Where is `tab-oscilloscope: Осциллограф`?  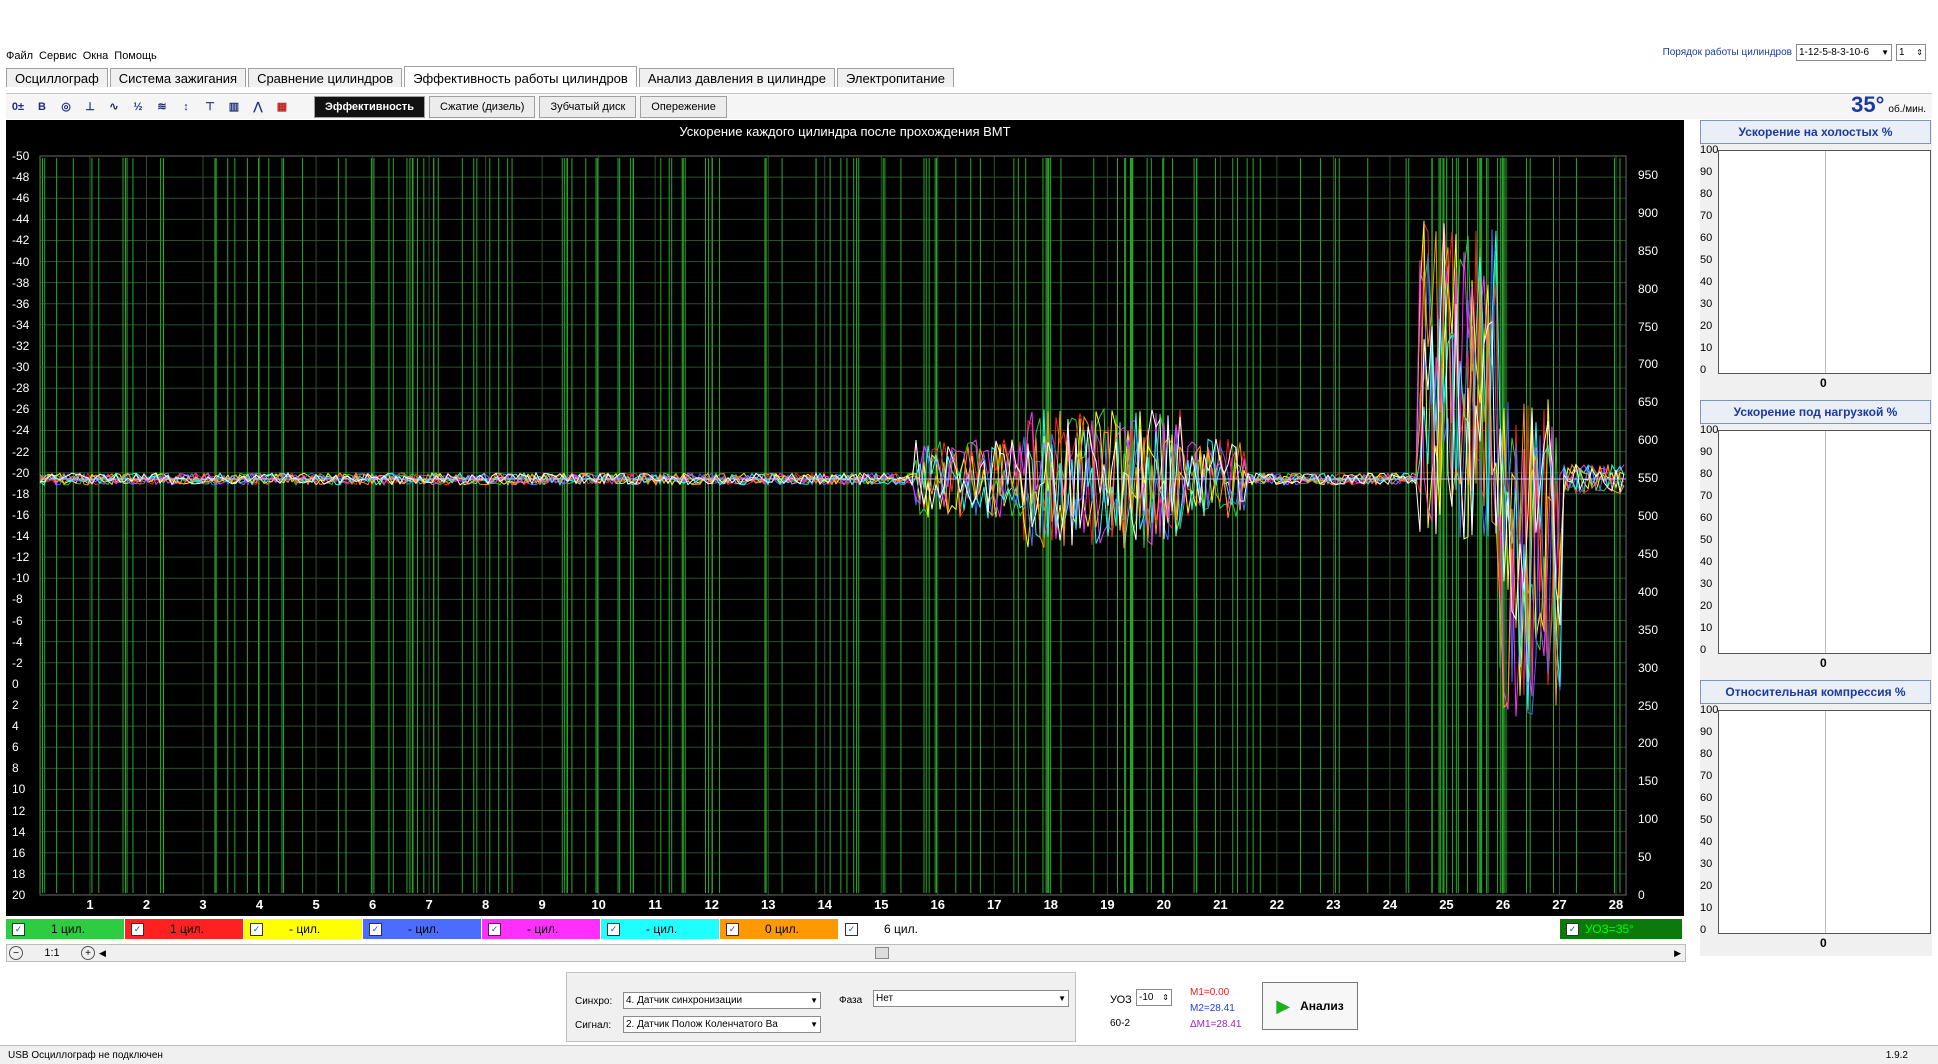 tab-oscilloscope: Осциллограф is located at coordinates (57, 77).